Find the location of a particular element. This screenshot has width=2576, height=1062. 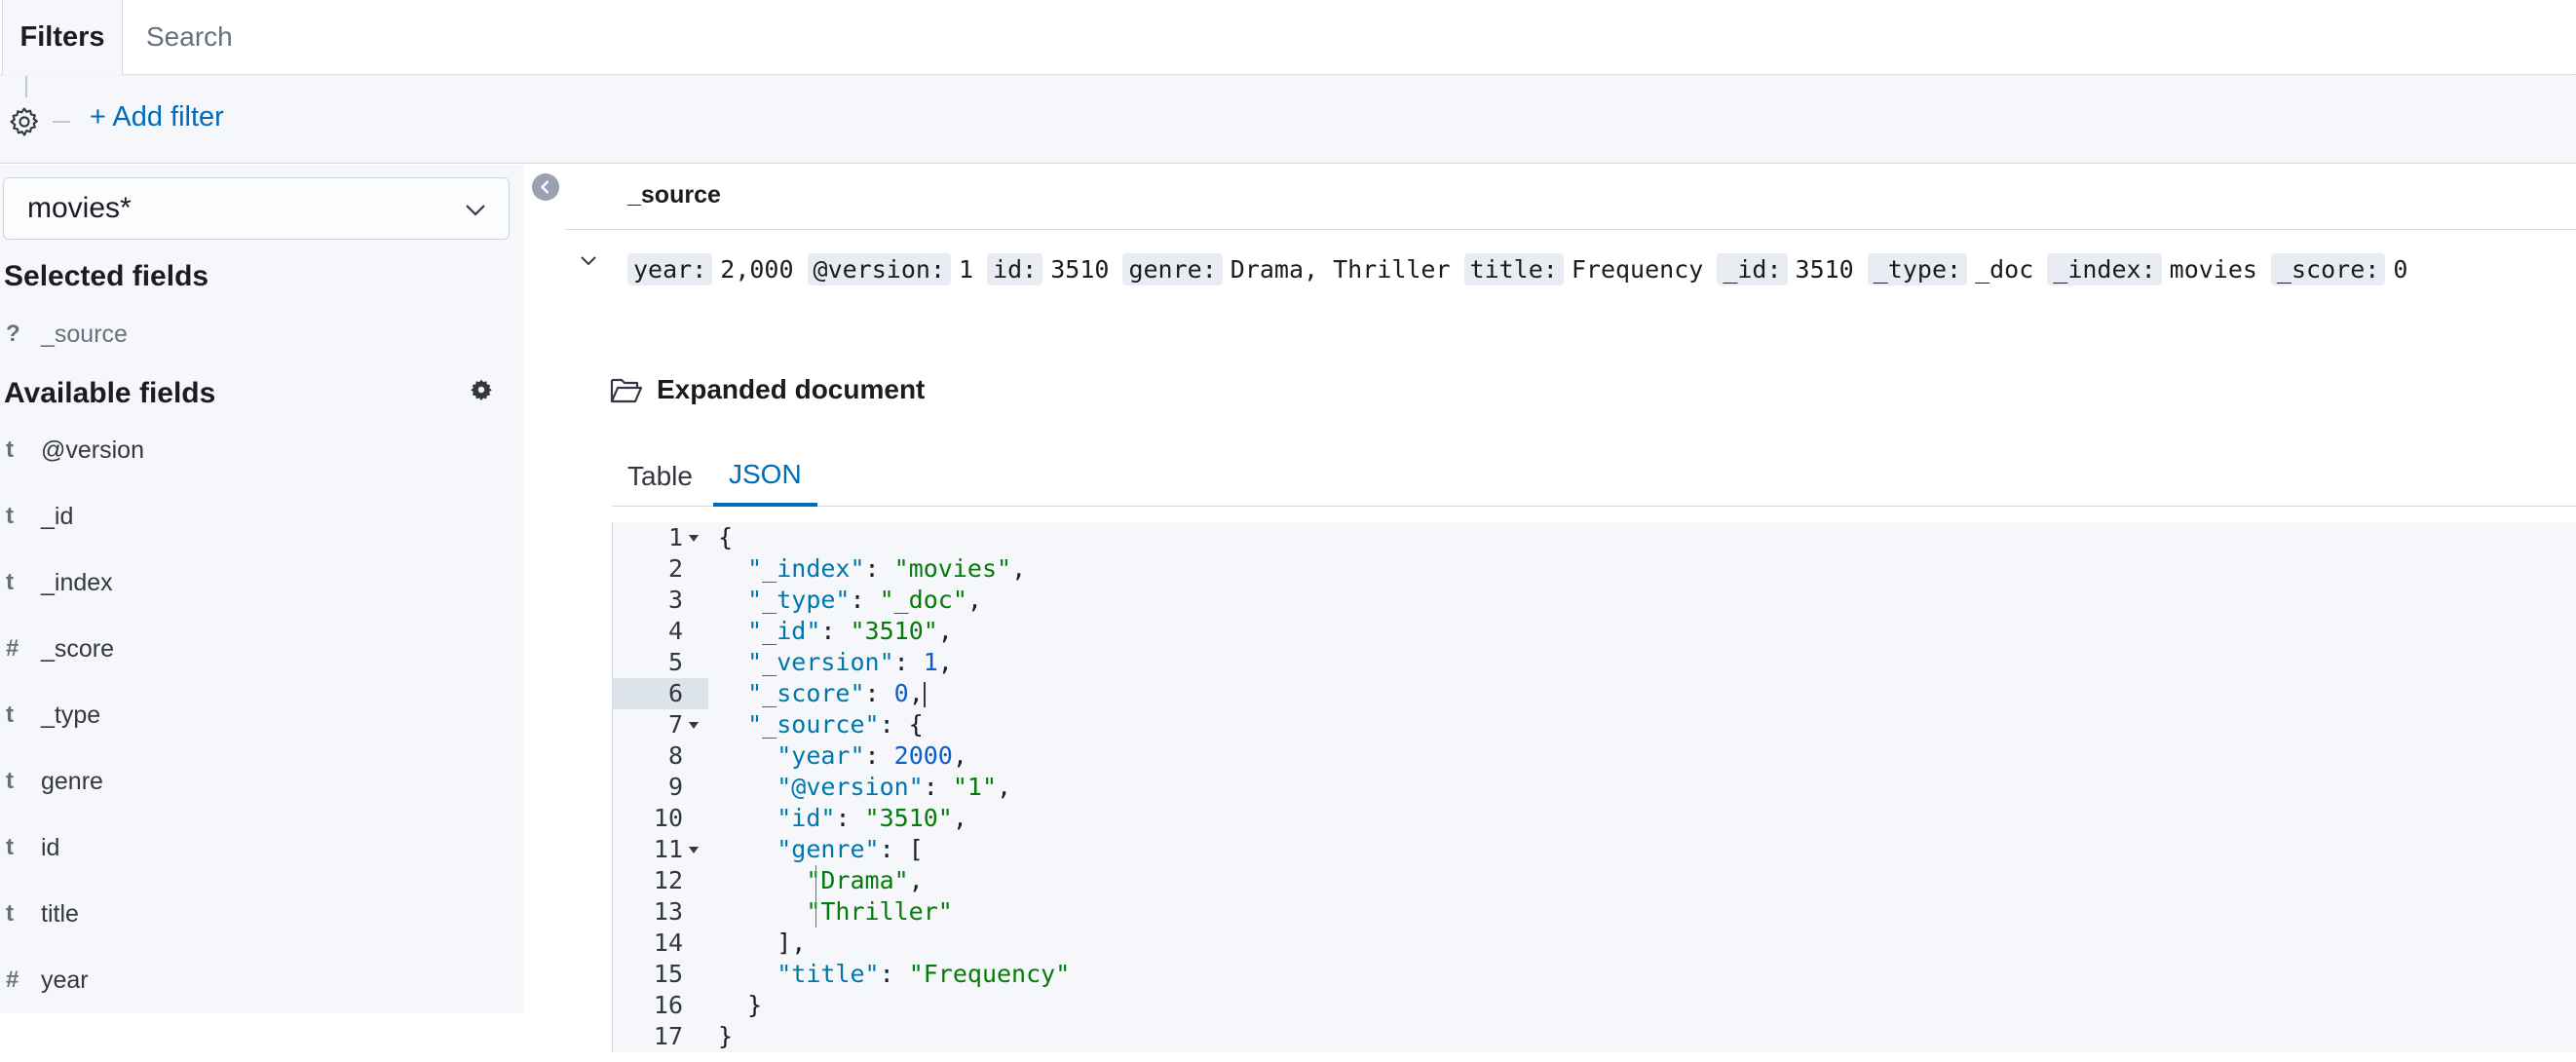

available-fields-title: Available fields is located at coordinates (110, 393).